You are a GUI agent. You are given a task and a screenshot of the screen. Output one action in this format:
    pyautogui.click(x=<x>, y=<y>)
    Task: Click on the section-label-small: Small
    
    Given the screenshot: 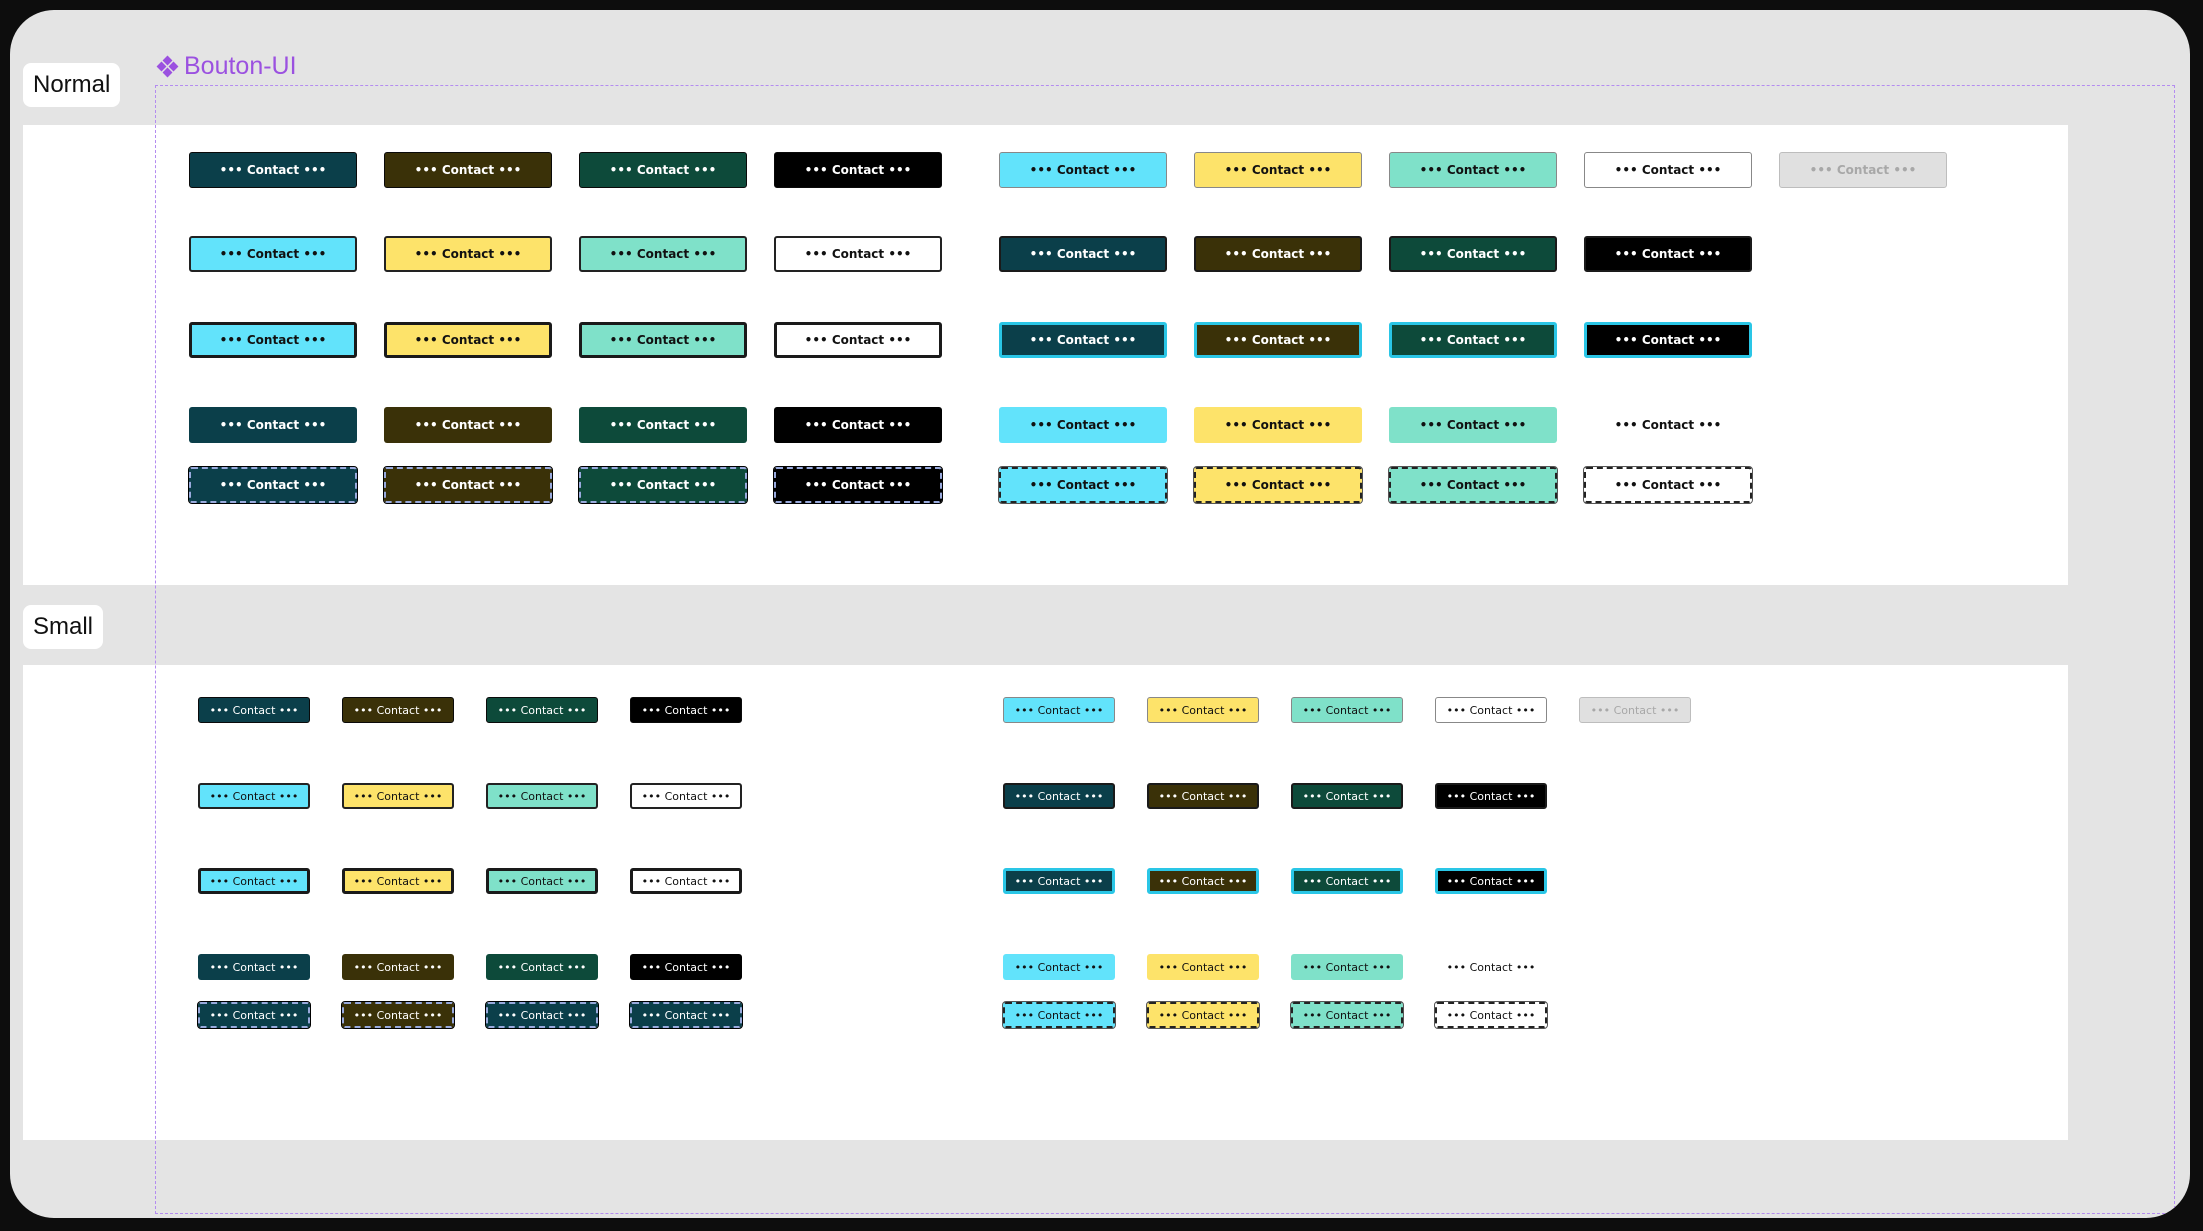 What is the action you would take?
    pyautogui.click(x=63, y=627)
    